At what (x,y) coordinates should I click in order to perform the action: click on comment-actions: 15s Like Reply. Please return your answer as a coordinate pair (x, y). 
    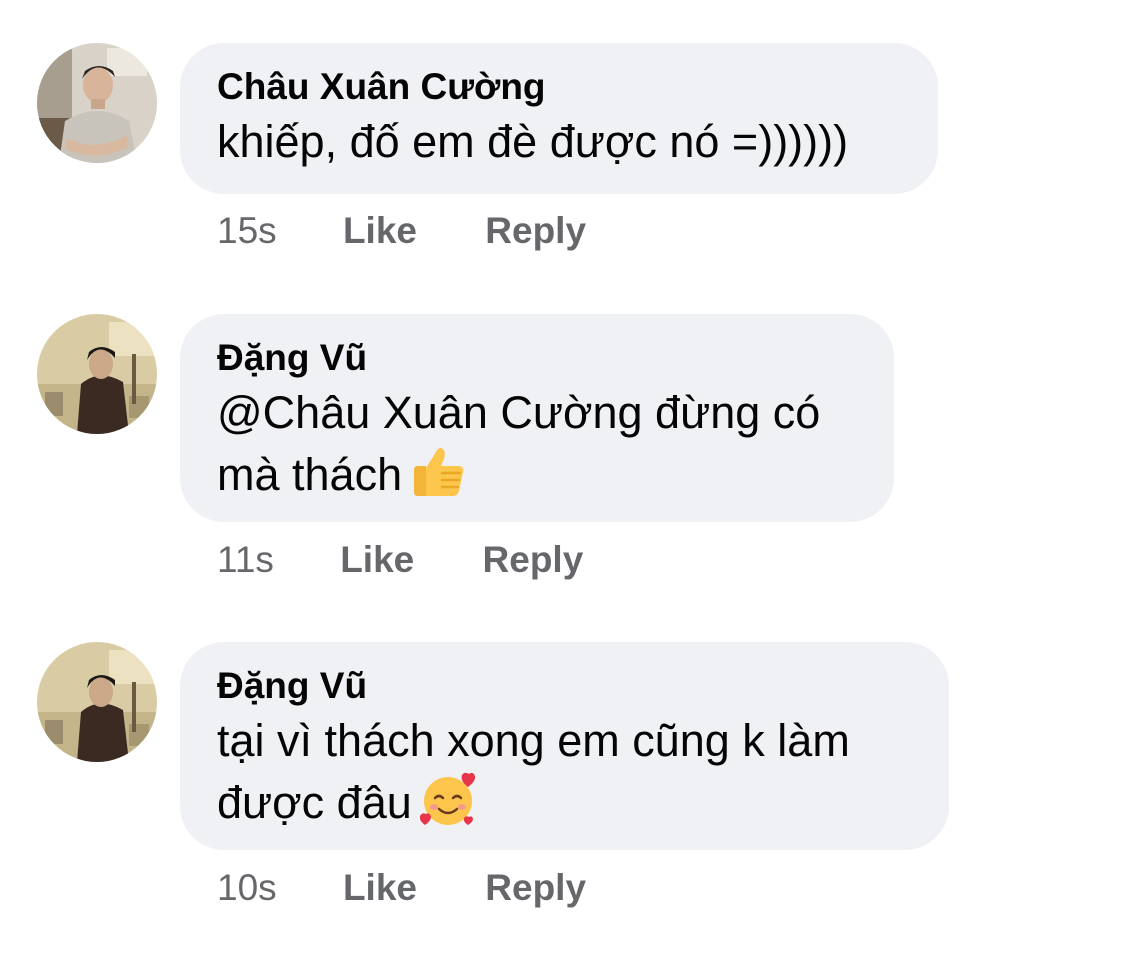
    Looking at the image, I should click on (401, 231).